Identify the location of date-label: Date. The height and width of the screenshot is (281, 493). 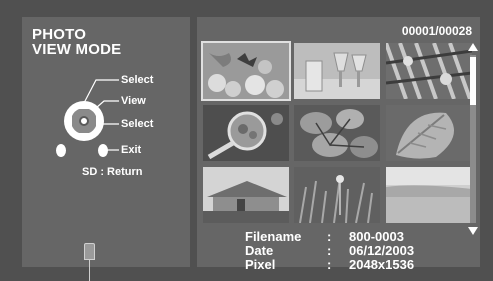
(259, 250).